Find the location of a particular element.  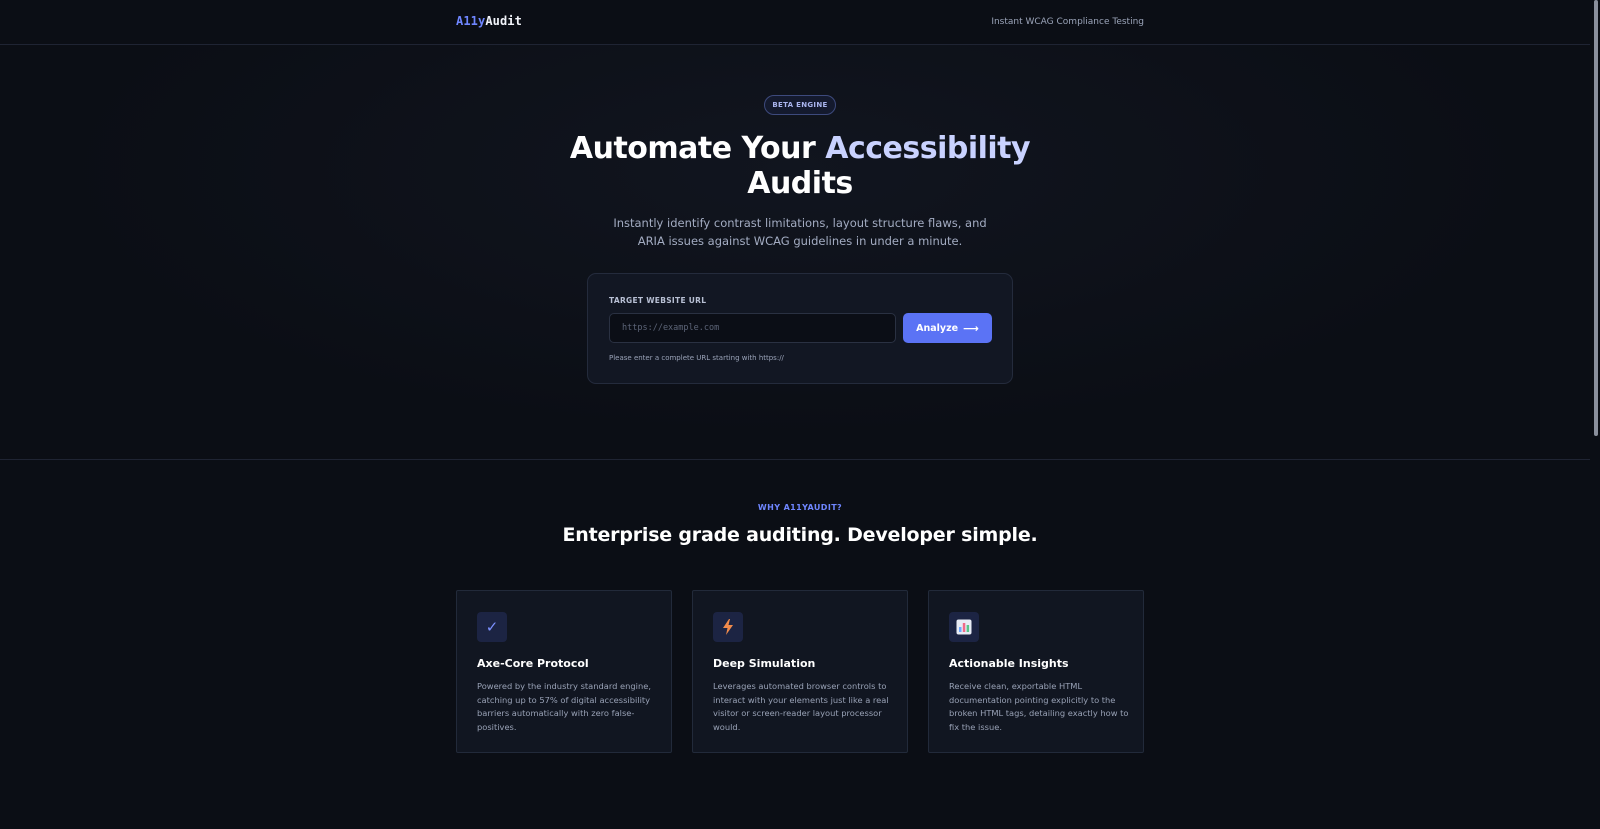

section-eyebrow: WHY A11YAUDIT? is located at coordinates (800, 507).